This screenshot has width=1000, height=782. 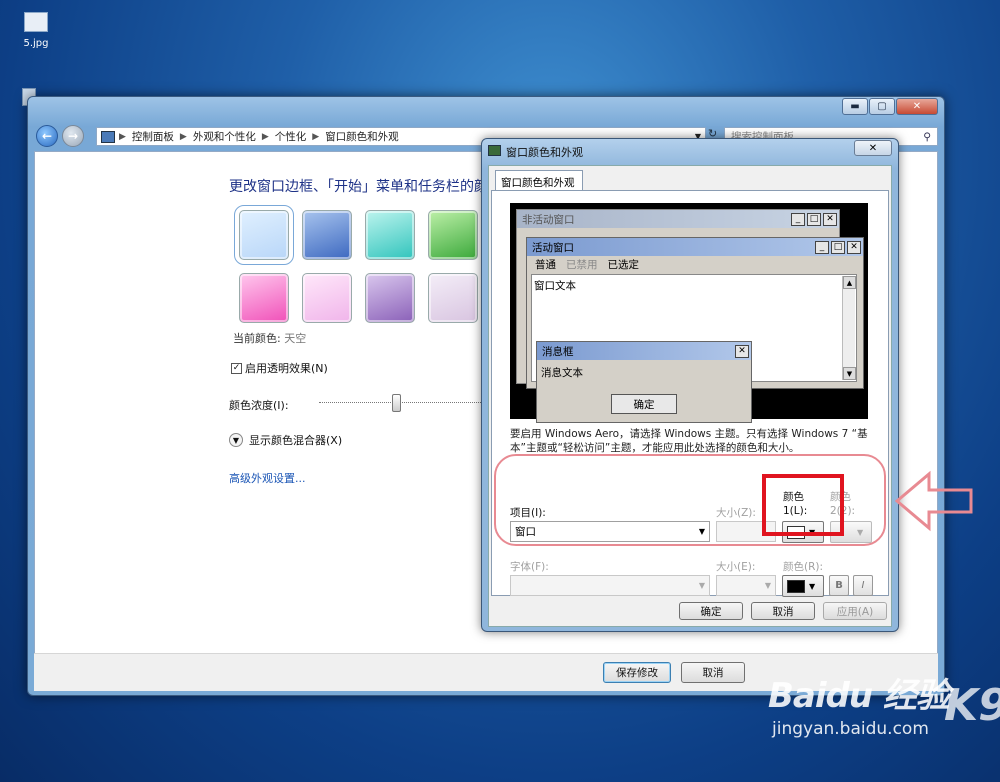 I want to click on intensity-slider-track, so click(x=404, y=402).